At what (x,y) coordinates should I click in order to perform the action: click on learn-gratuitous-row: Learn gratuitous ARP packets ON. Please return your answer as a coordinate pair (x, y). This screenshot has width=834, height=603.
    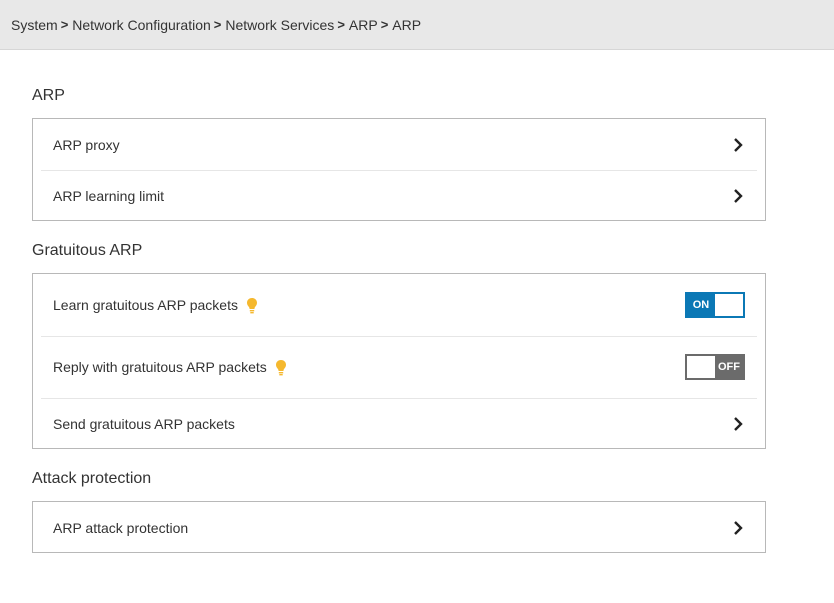
    Looking at the image, I should click on (399, 305).